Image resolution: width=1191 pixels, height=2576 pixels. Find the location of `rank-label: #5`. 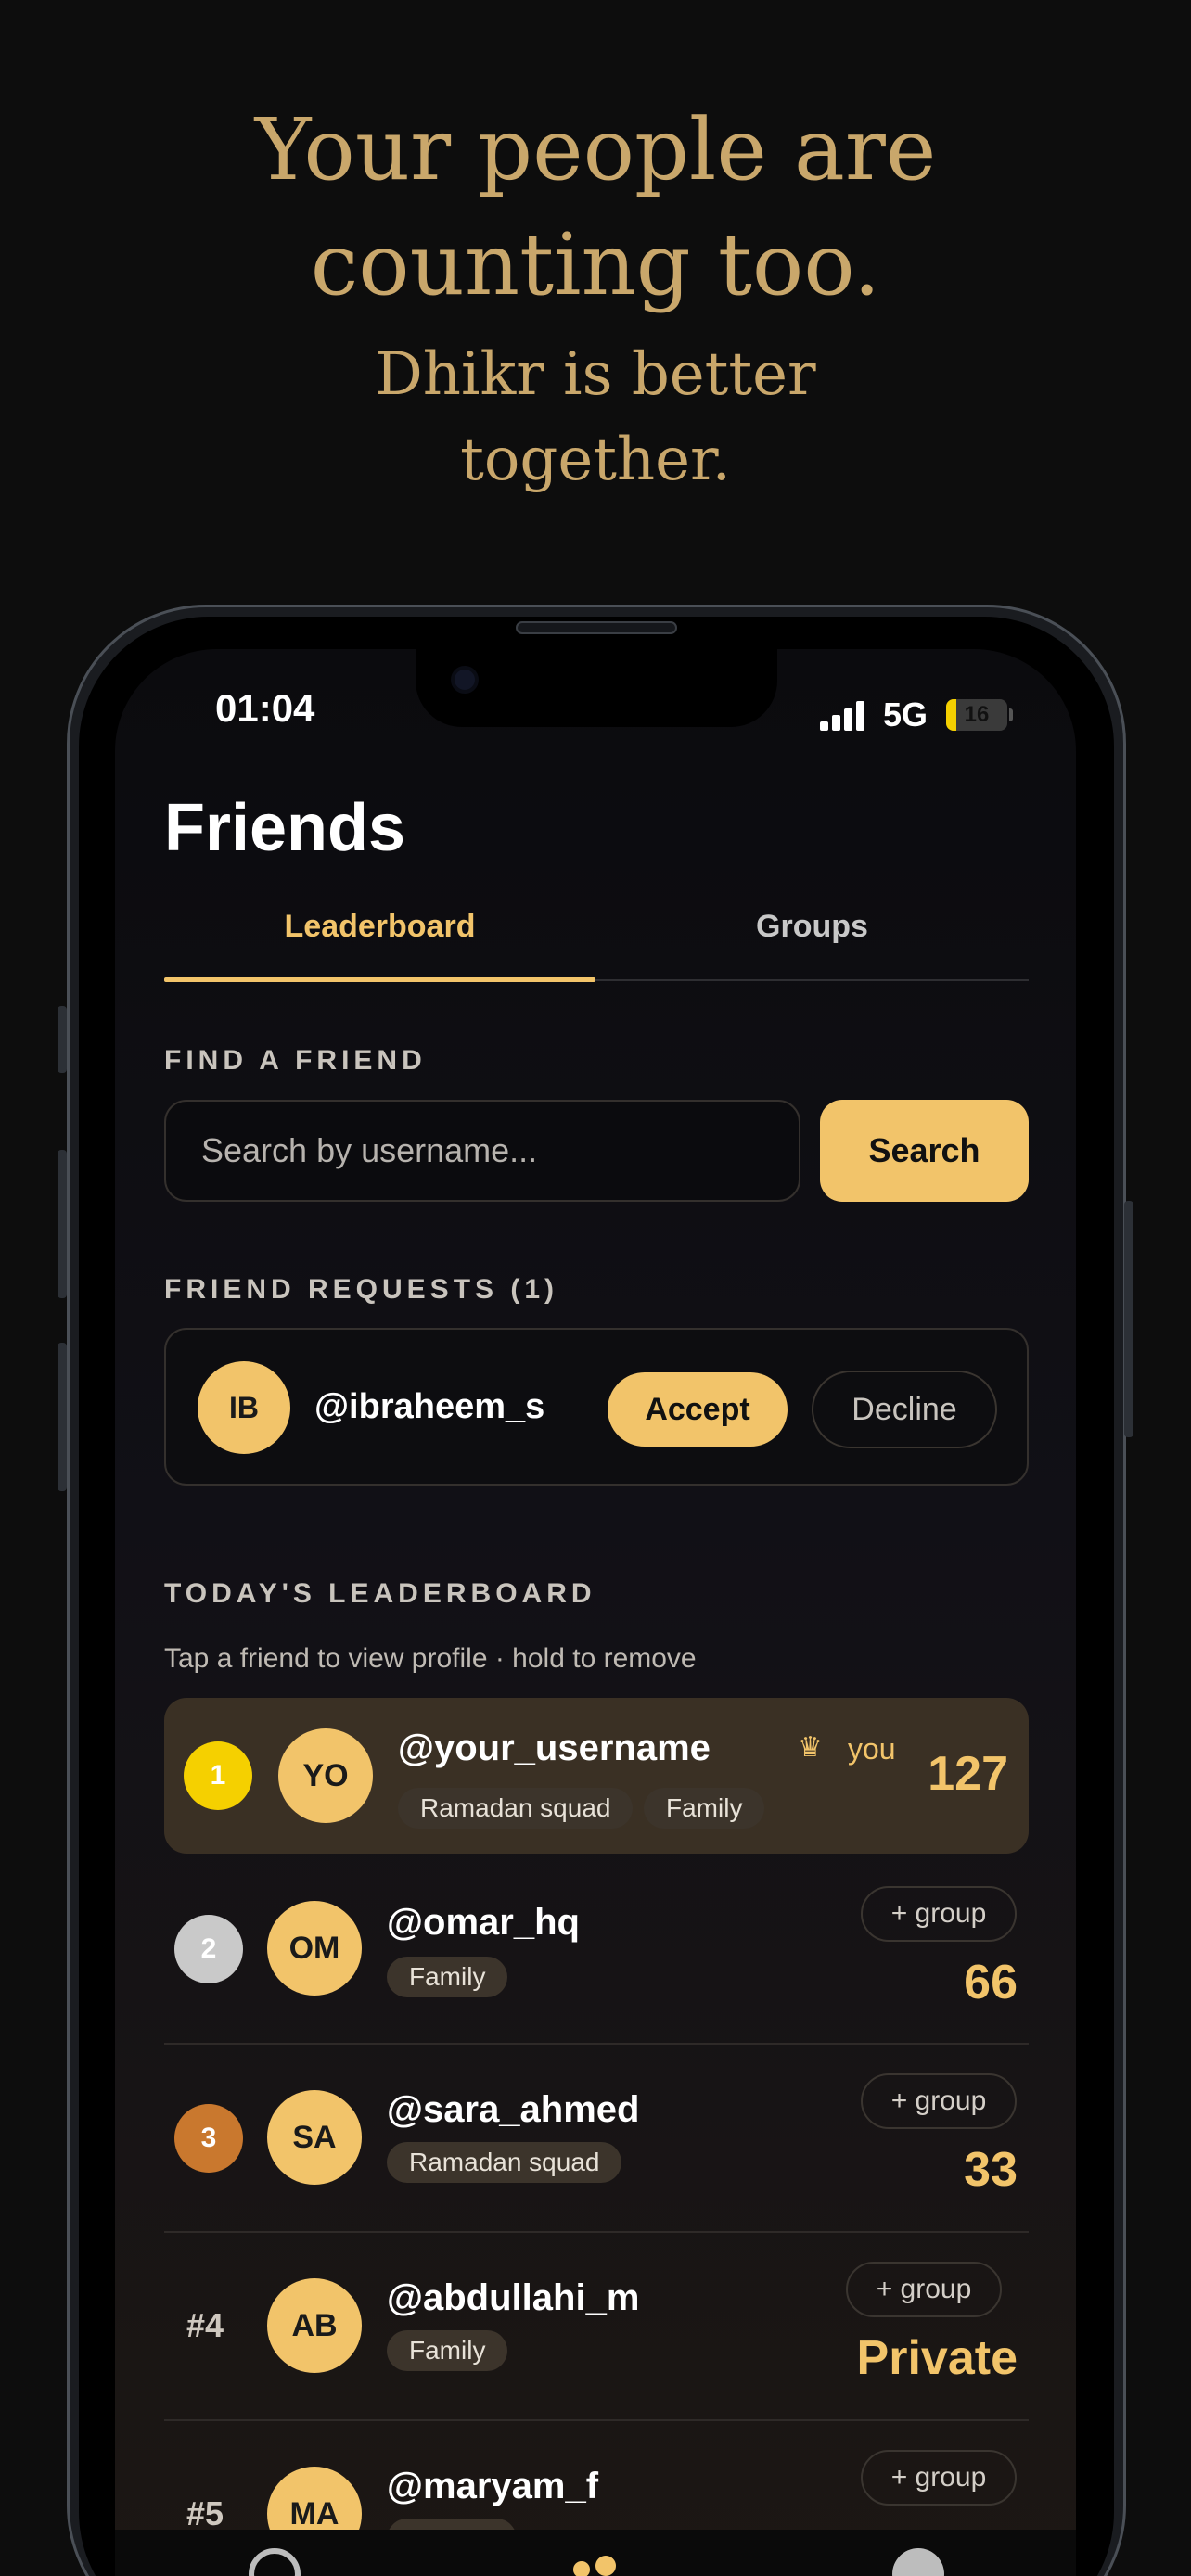

rank-label: #5 is located at coordinates (205, 2512).